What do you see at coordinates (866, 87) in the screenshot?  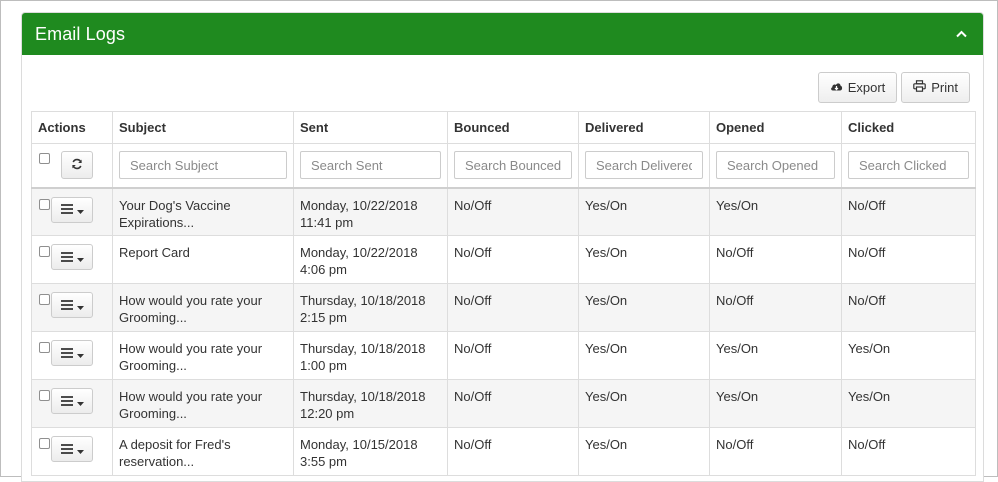 I see `export-label: Export` at bounding box center [866, 87].